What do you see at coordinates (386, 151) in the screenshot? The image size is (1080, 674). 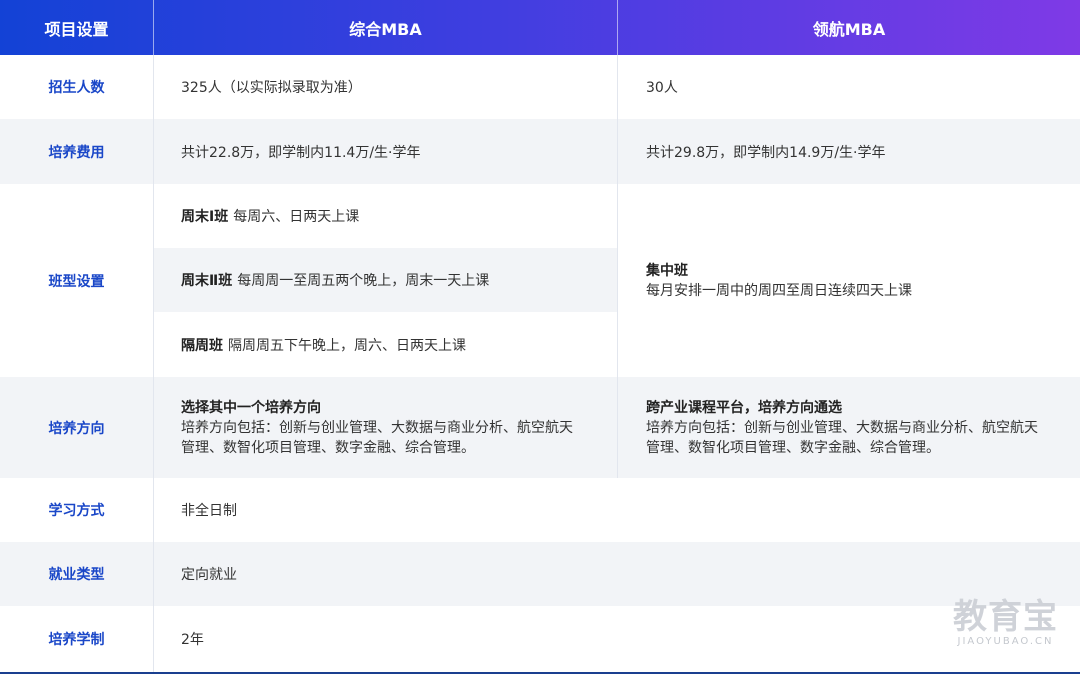 I see `fees-mba: 共计22.8万，即学制内11.4万/生·学年` at bounding box center [386, 151].